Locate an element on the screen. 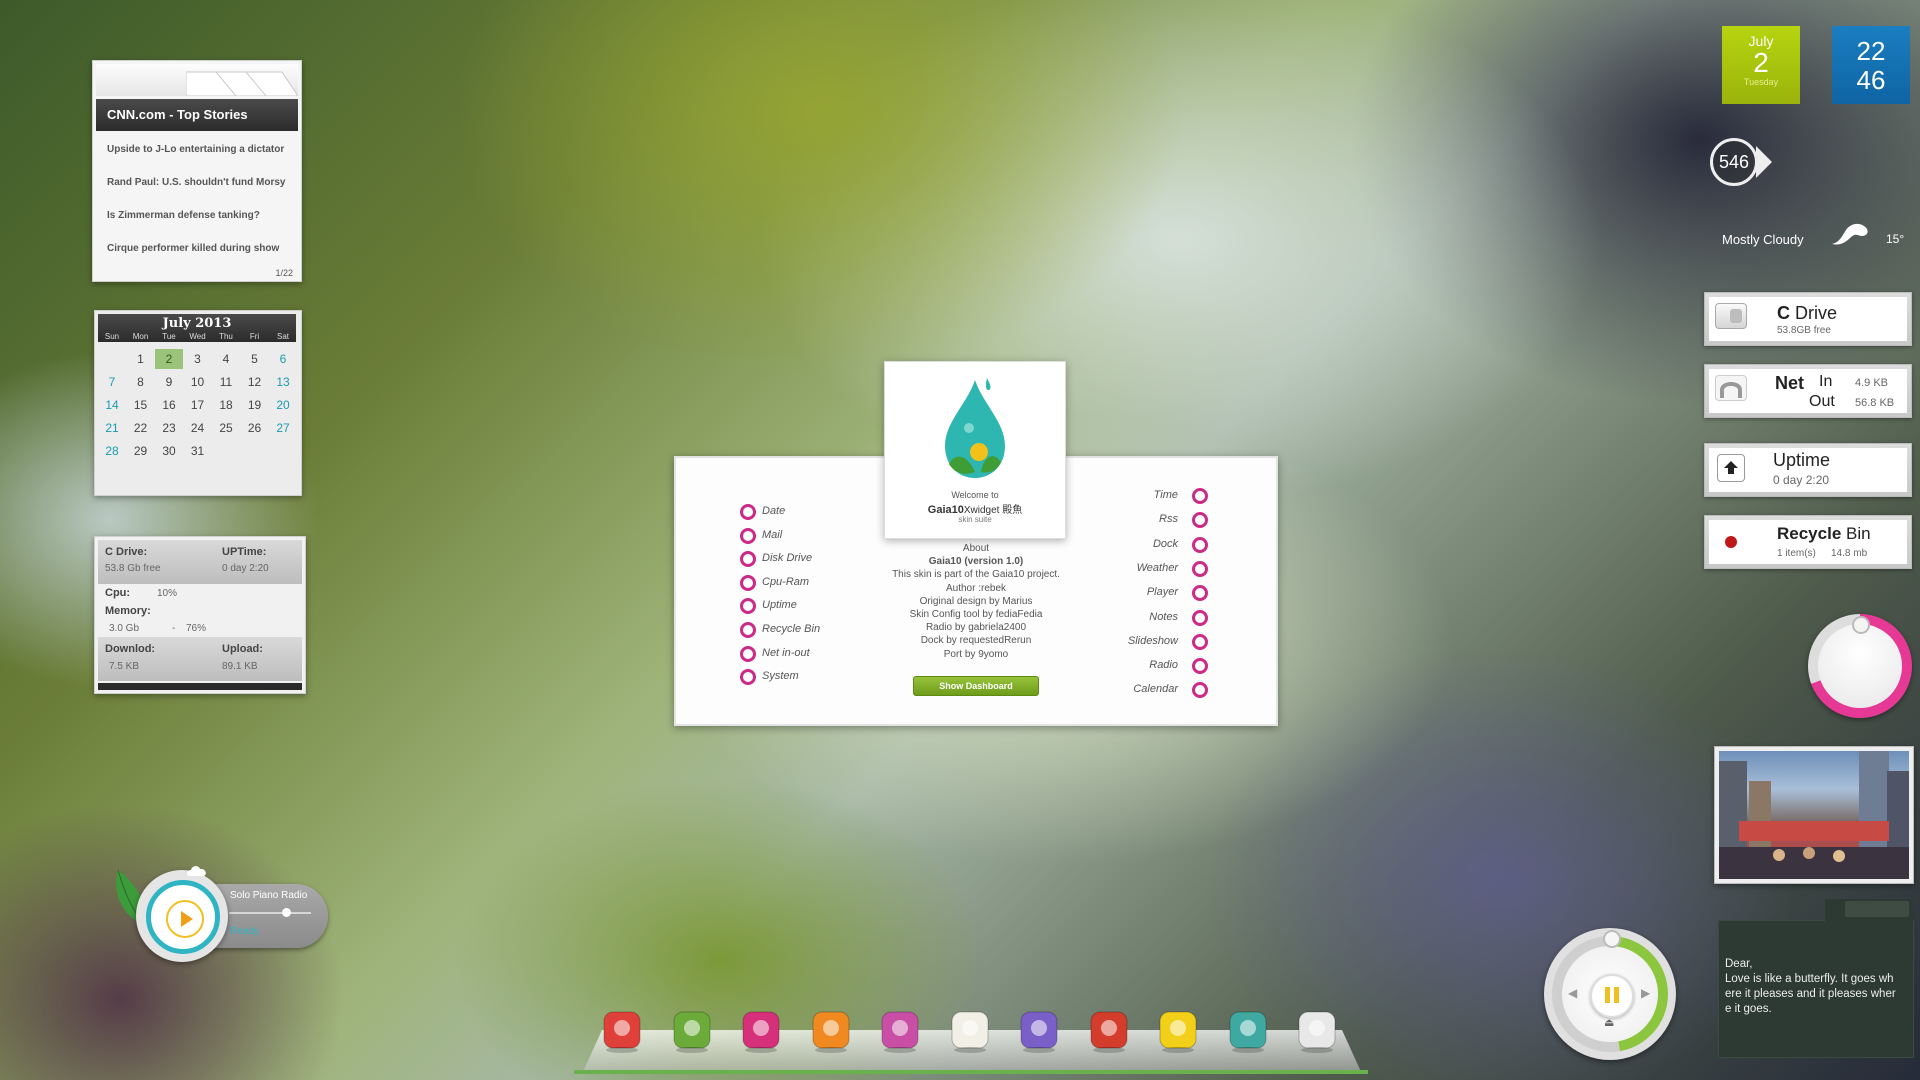 This screenshot has height=1080, width=1920. cpu-value: 10% is located at coordinates (167, 593).